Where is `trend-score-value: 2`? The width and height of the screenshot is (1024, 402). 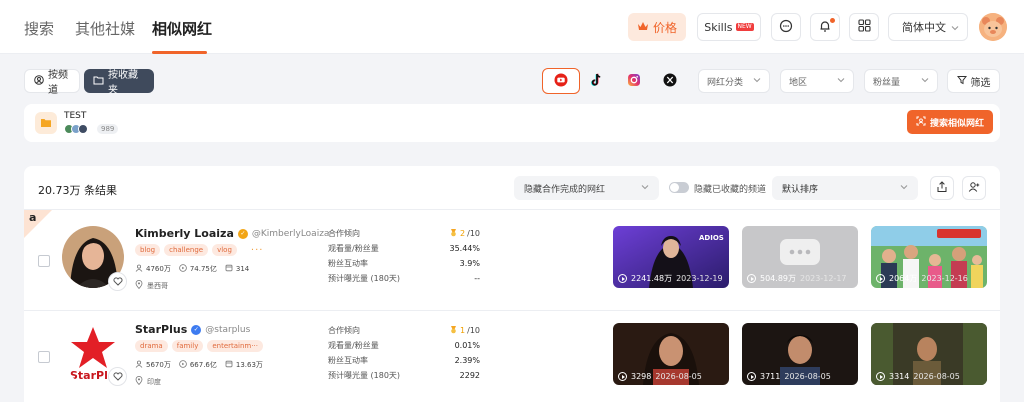
trend-score-value: 2 is located at coordinates (463, 233).